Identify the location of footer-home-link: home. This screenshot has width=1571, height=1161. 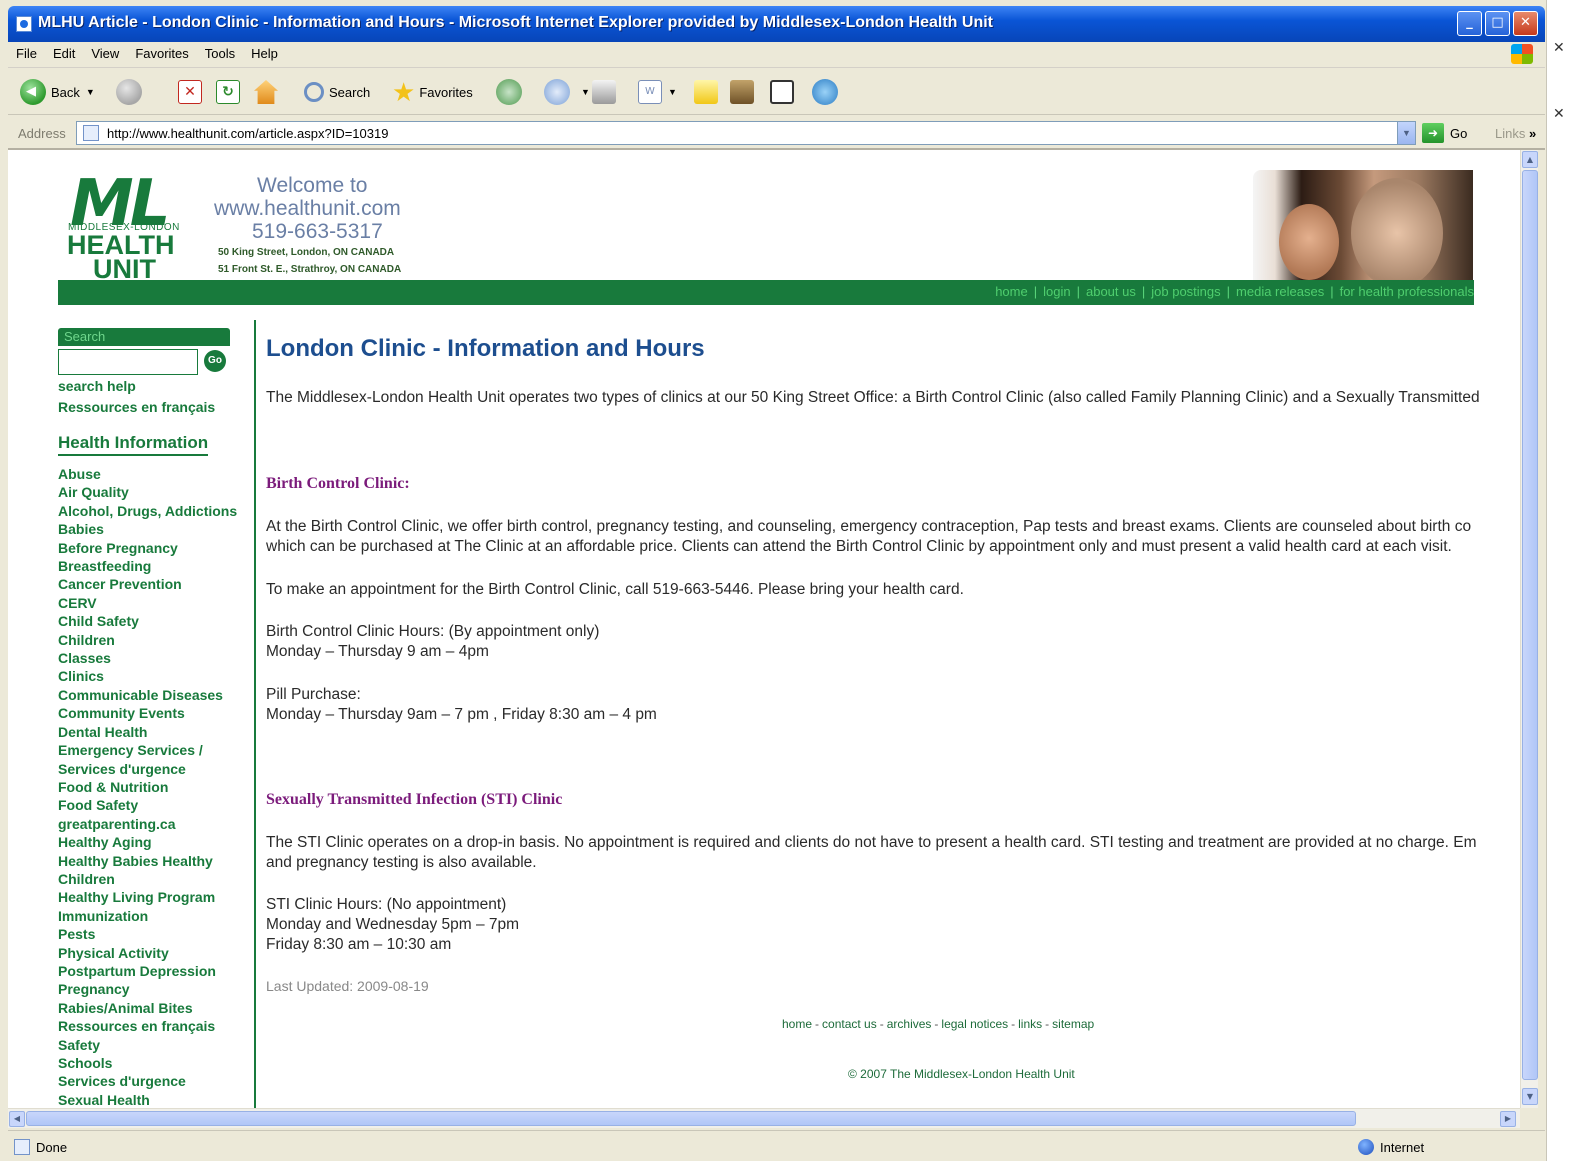
(797, 1024).